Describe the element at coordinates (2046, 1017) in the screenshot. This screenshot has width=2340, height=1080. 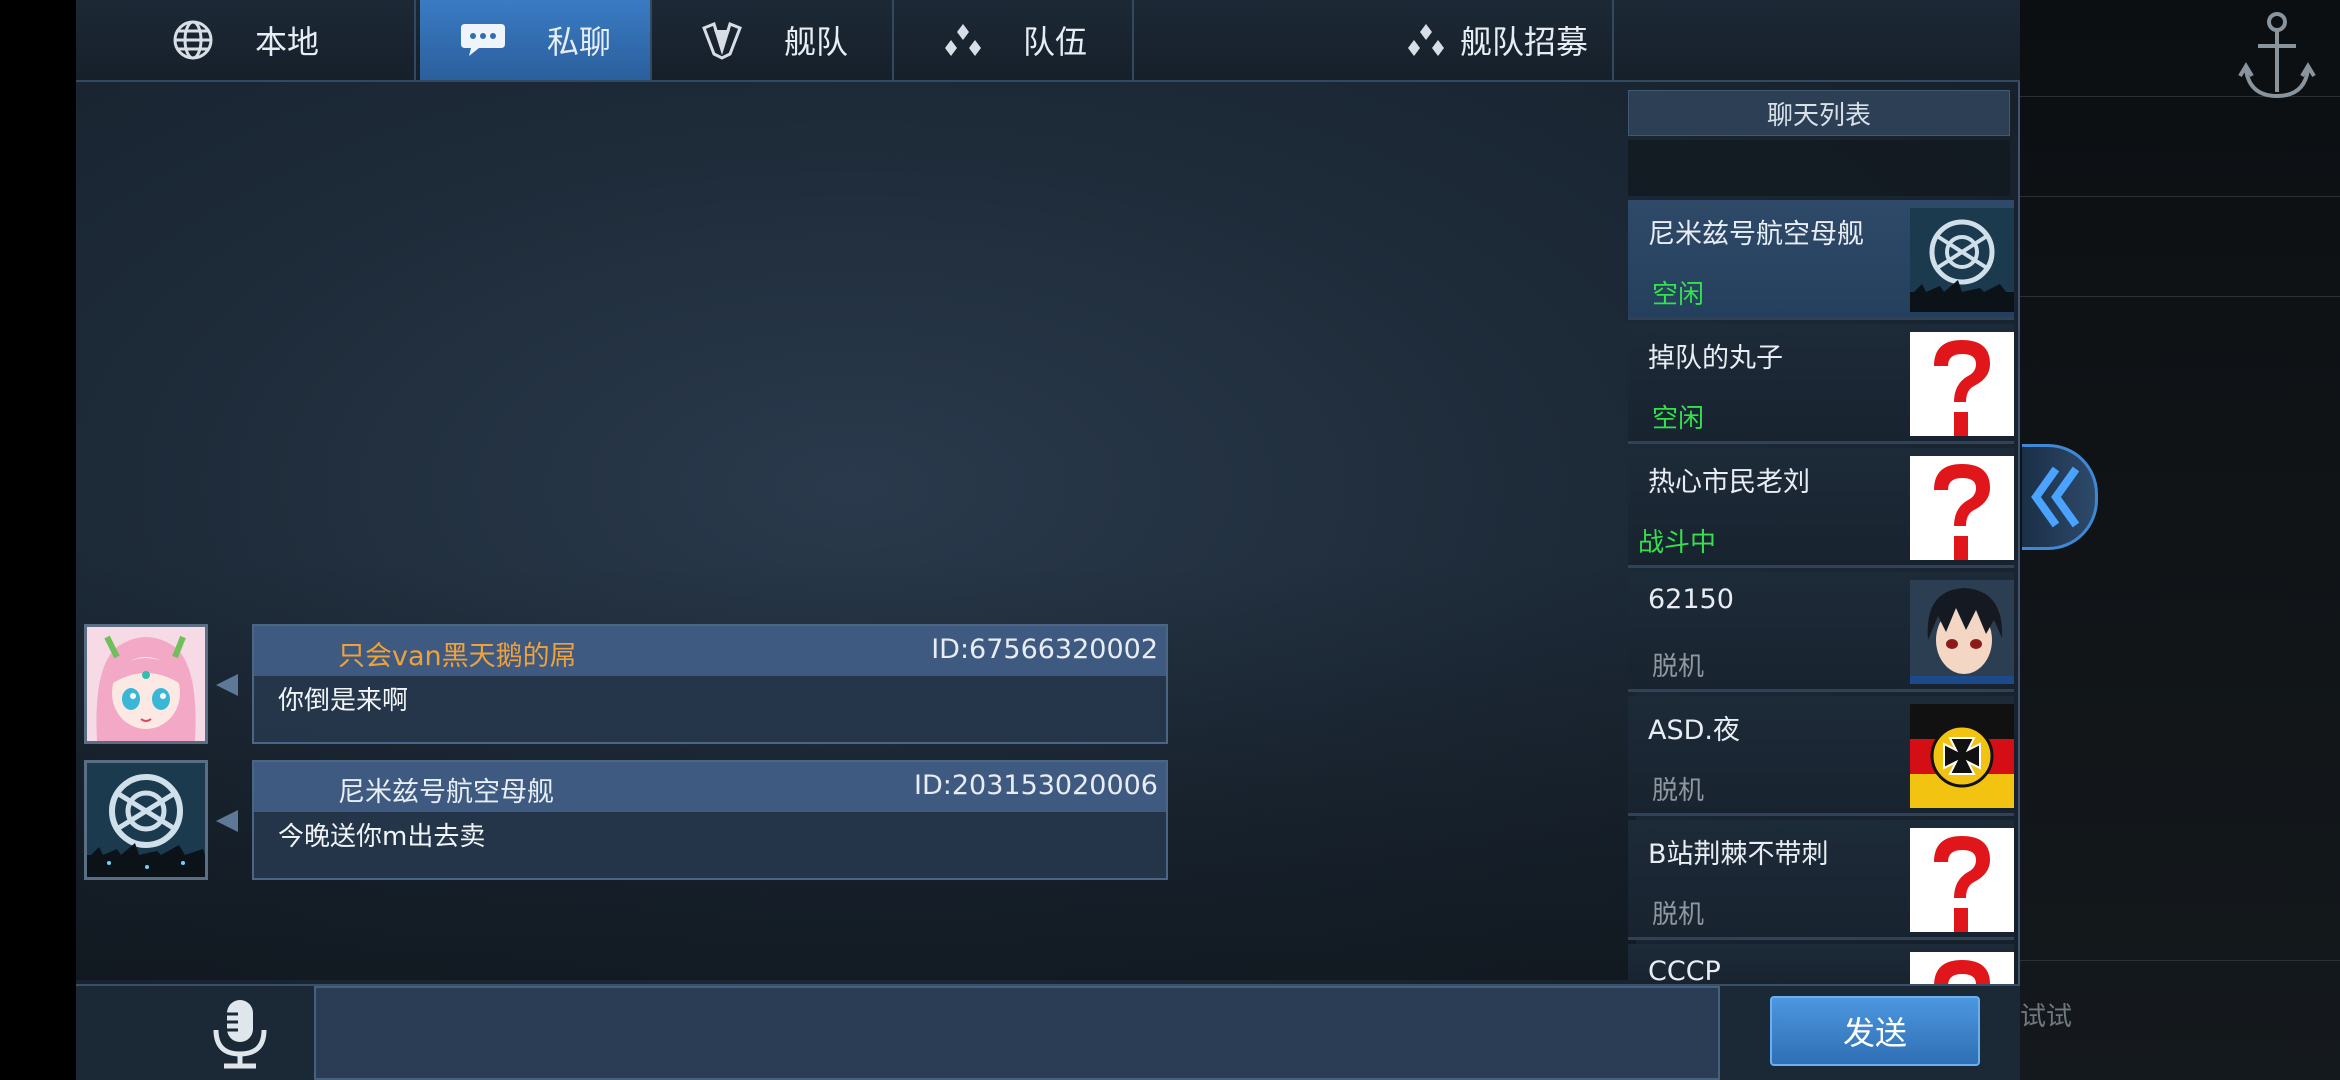
I see `background-hint-text: 试试` at that location.